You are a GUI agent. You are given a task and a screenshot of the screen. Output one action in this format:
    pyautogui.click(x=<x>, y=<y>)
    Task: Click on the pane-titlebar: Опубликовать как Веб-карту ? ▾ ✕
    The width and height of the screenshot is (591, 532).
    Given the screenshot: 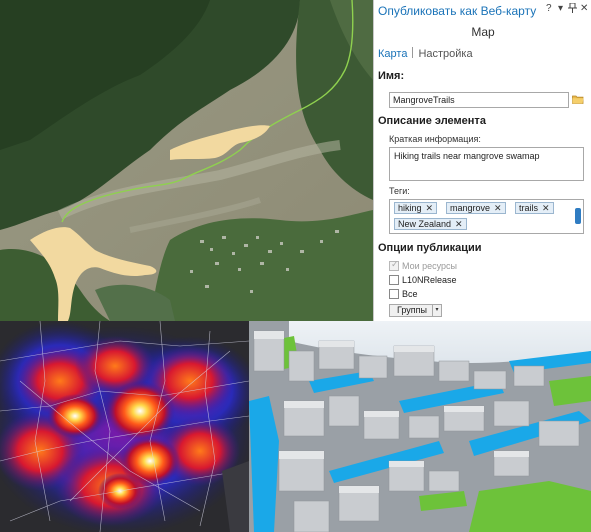 What is the action you would take?
    pyautogui.click(x=482, y=11)
    